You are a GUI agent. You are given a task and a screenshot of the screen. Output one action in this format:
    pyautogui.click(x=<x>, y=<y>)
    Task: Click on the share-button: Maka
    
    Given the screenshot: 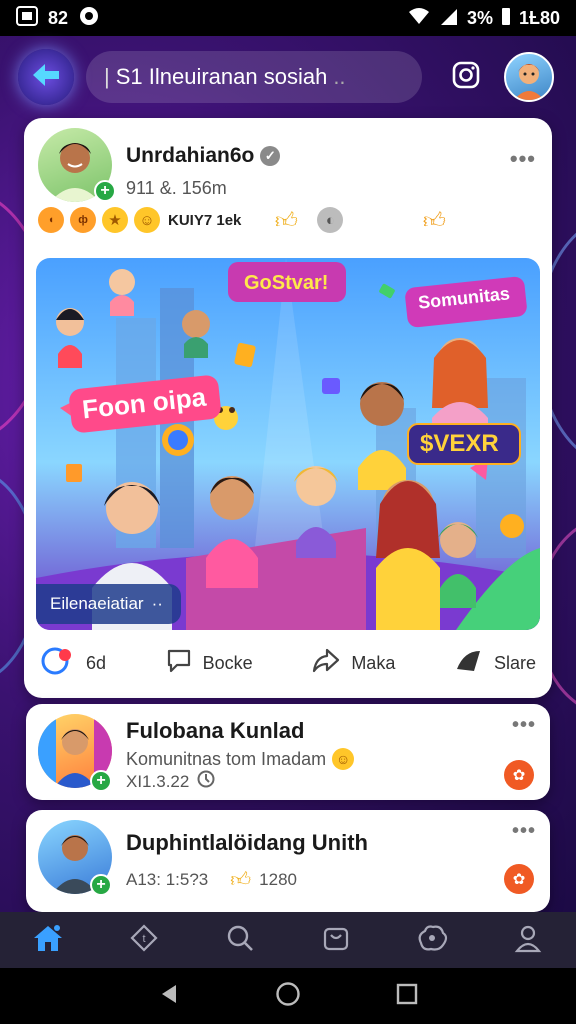 What is the action you would take?
    pyautogui.click(x=353, y=663)
    